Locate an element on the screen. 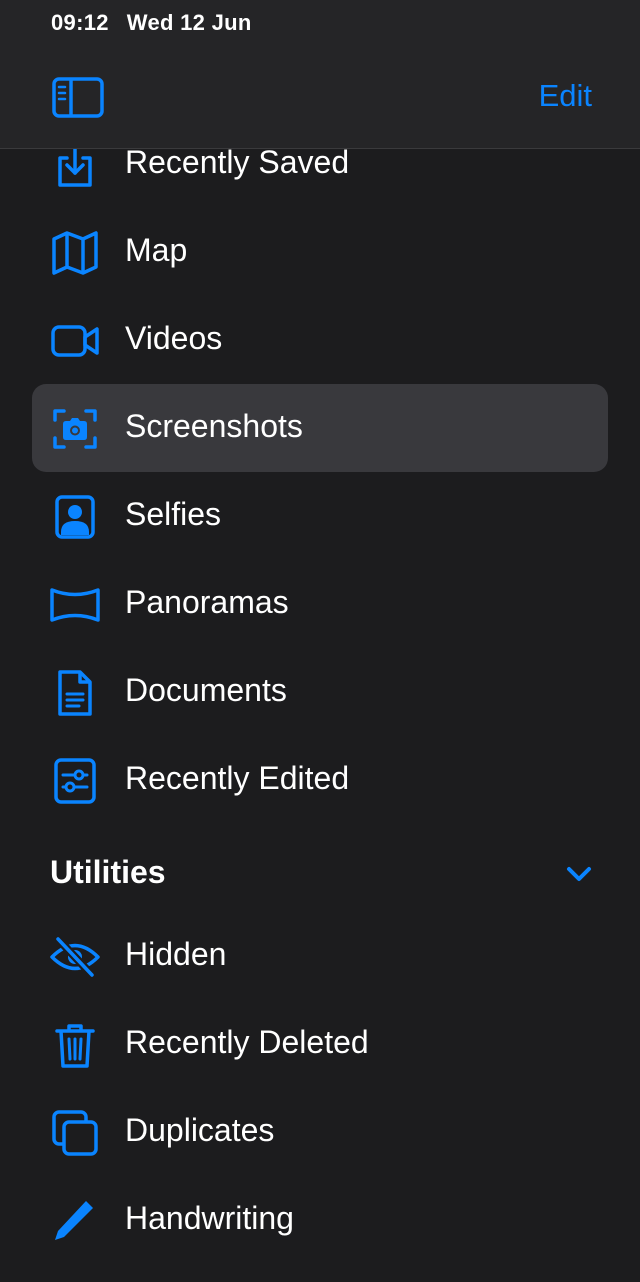  status-date: Wed 12 Jun is located at coordinates (189, 22).